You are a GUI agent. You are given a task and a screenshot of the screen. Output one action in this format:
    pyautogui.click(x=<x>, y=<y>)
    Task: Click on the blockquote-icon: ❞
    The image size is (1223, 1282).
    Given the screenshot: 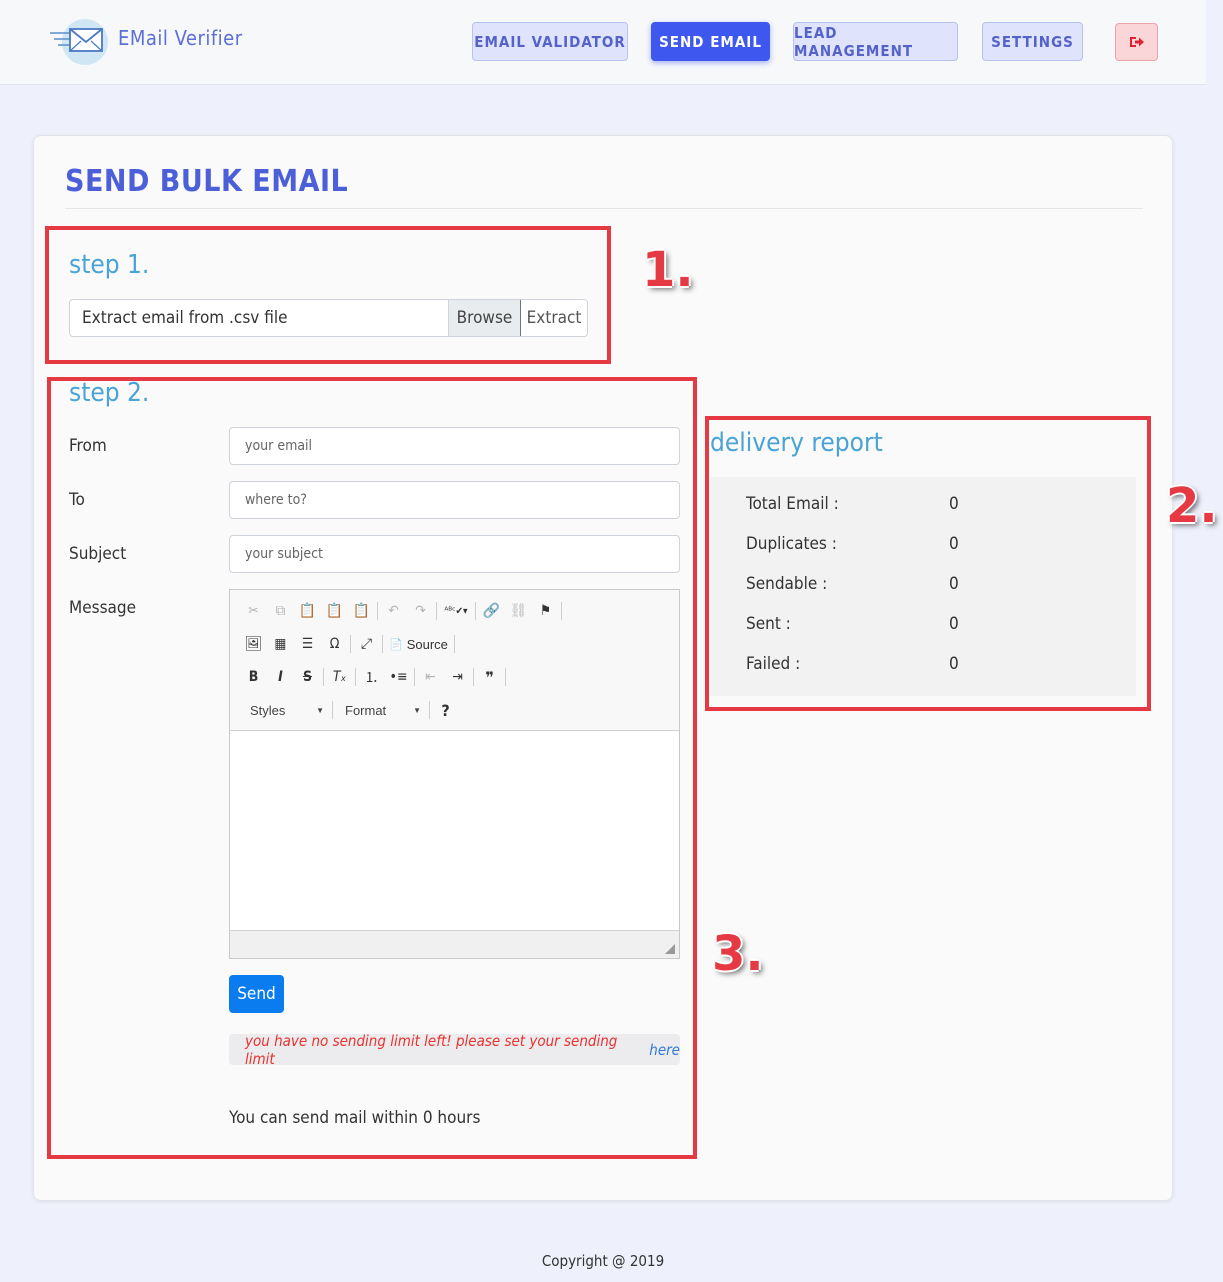 What is the action you would take?
    pyautogui.click(x=489, y=677)
    